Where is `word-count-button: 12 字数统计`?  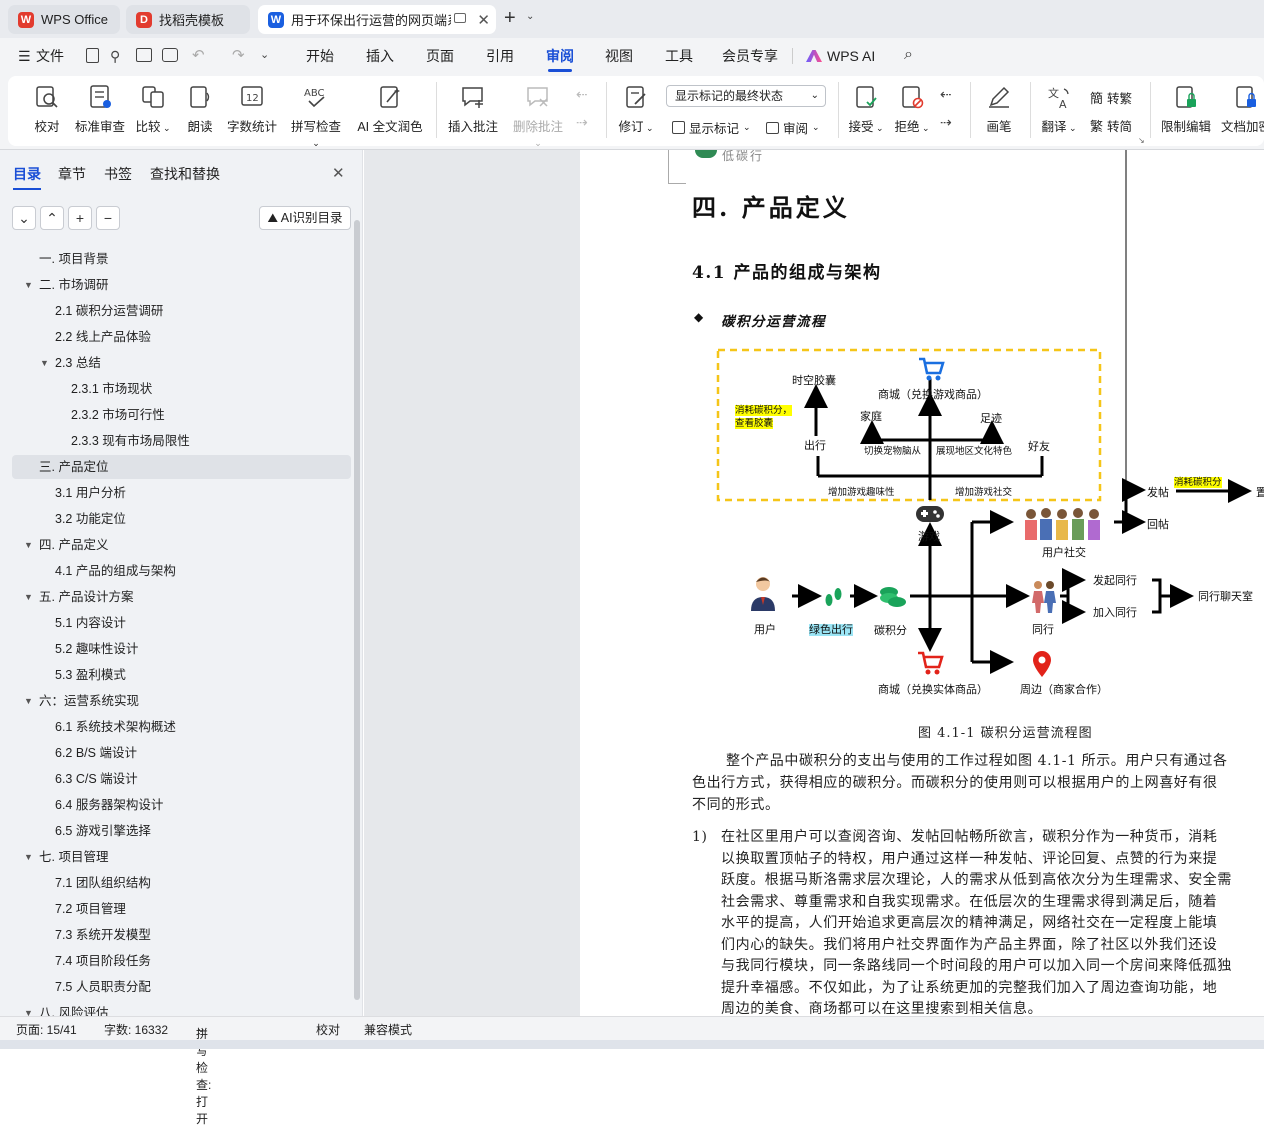
word-count-button: 12 字数统计 is located at coordinates (252, 112).